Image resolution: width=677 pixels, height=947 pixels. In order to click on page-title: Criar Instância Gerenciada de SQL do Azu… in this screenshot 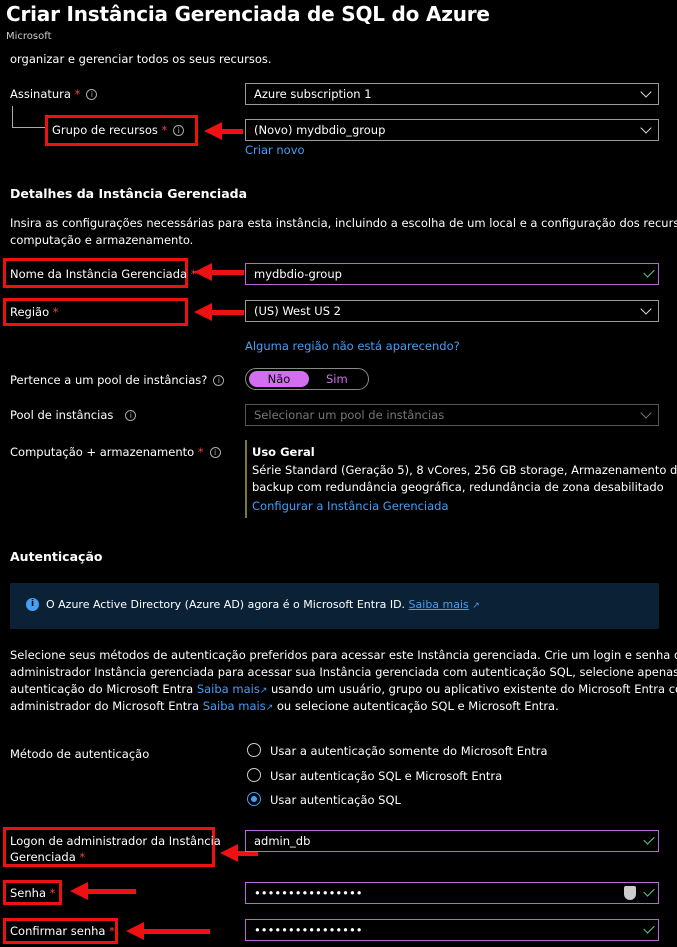, I will do `click(248, 14)`.